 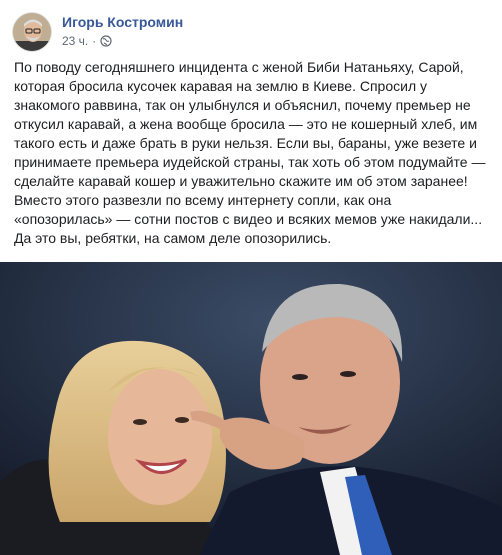 I want to click on globe-icon, so click(x=106, y=41).